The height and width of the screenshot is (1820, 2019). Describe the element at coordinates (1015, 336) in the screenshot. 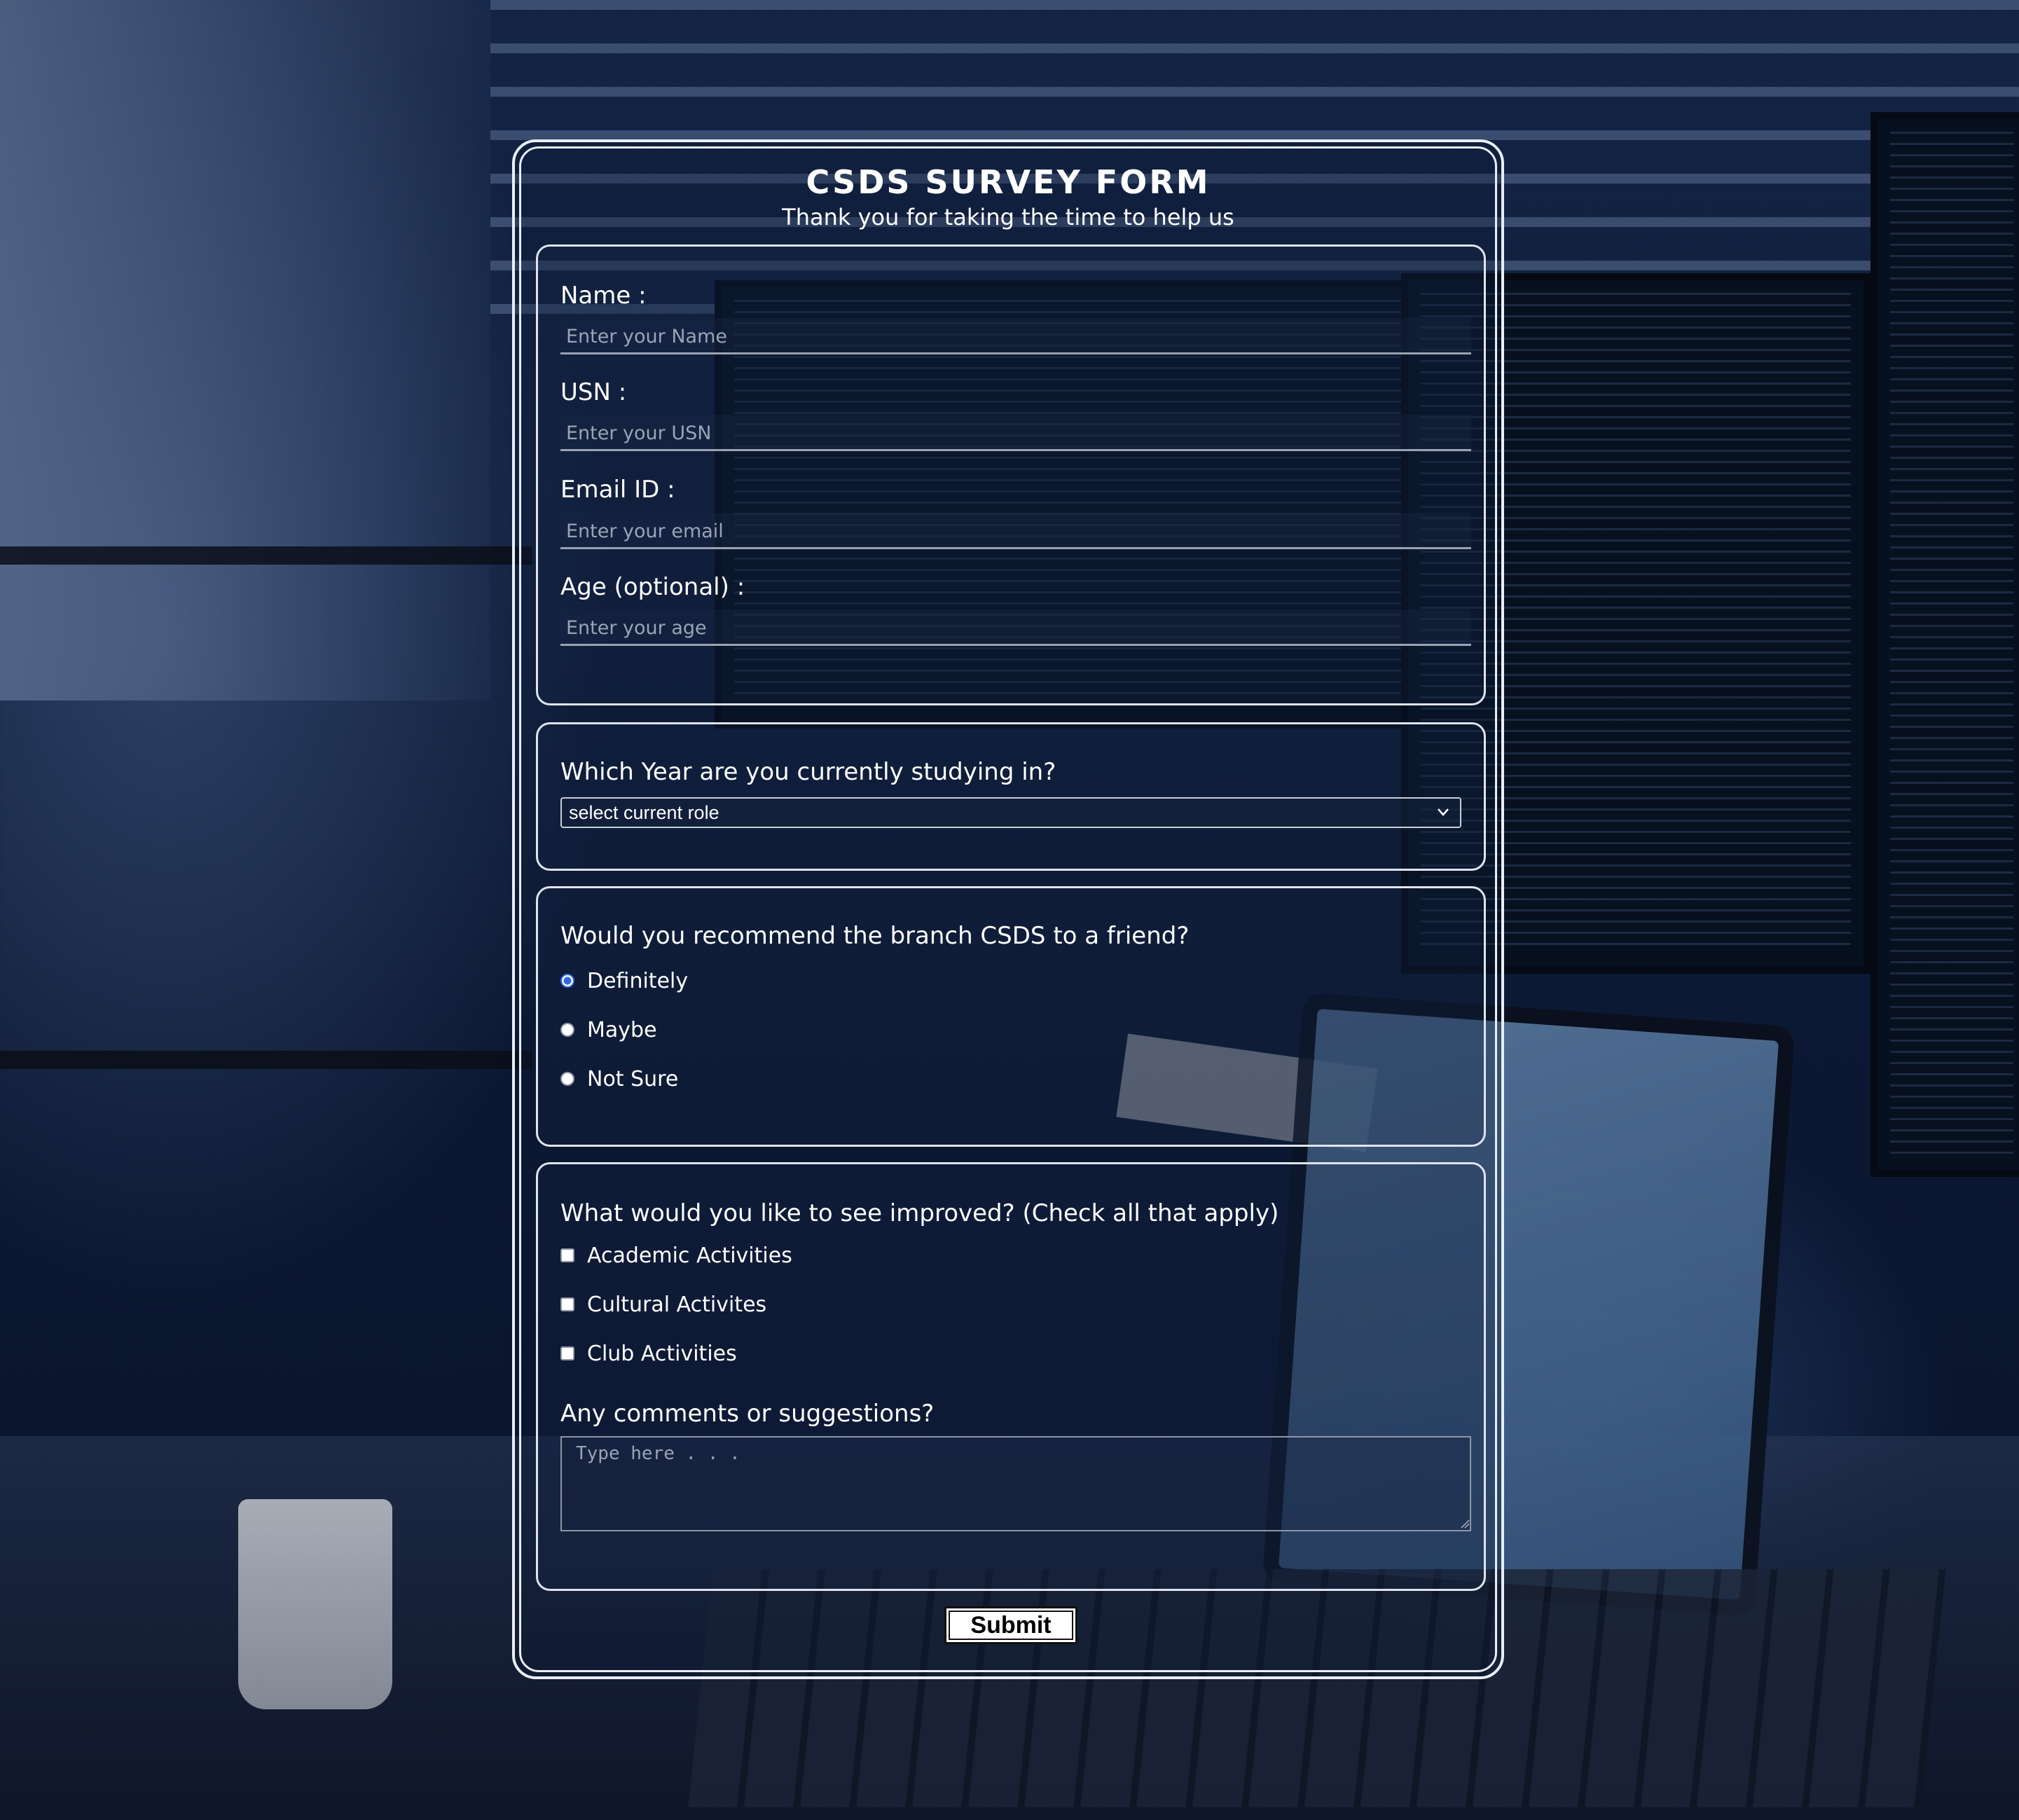

I see `name-input` at that location.